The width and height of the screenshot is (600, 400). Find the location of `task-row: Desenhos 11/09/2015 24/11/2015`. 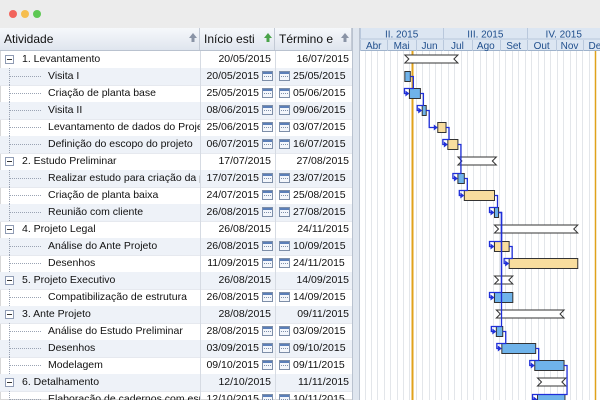

task-row: Desenhos 11/09/2015 24/11/2015 is located at coordinates (176, 264).